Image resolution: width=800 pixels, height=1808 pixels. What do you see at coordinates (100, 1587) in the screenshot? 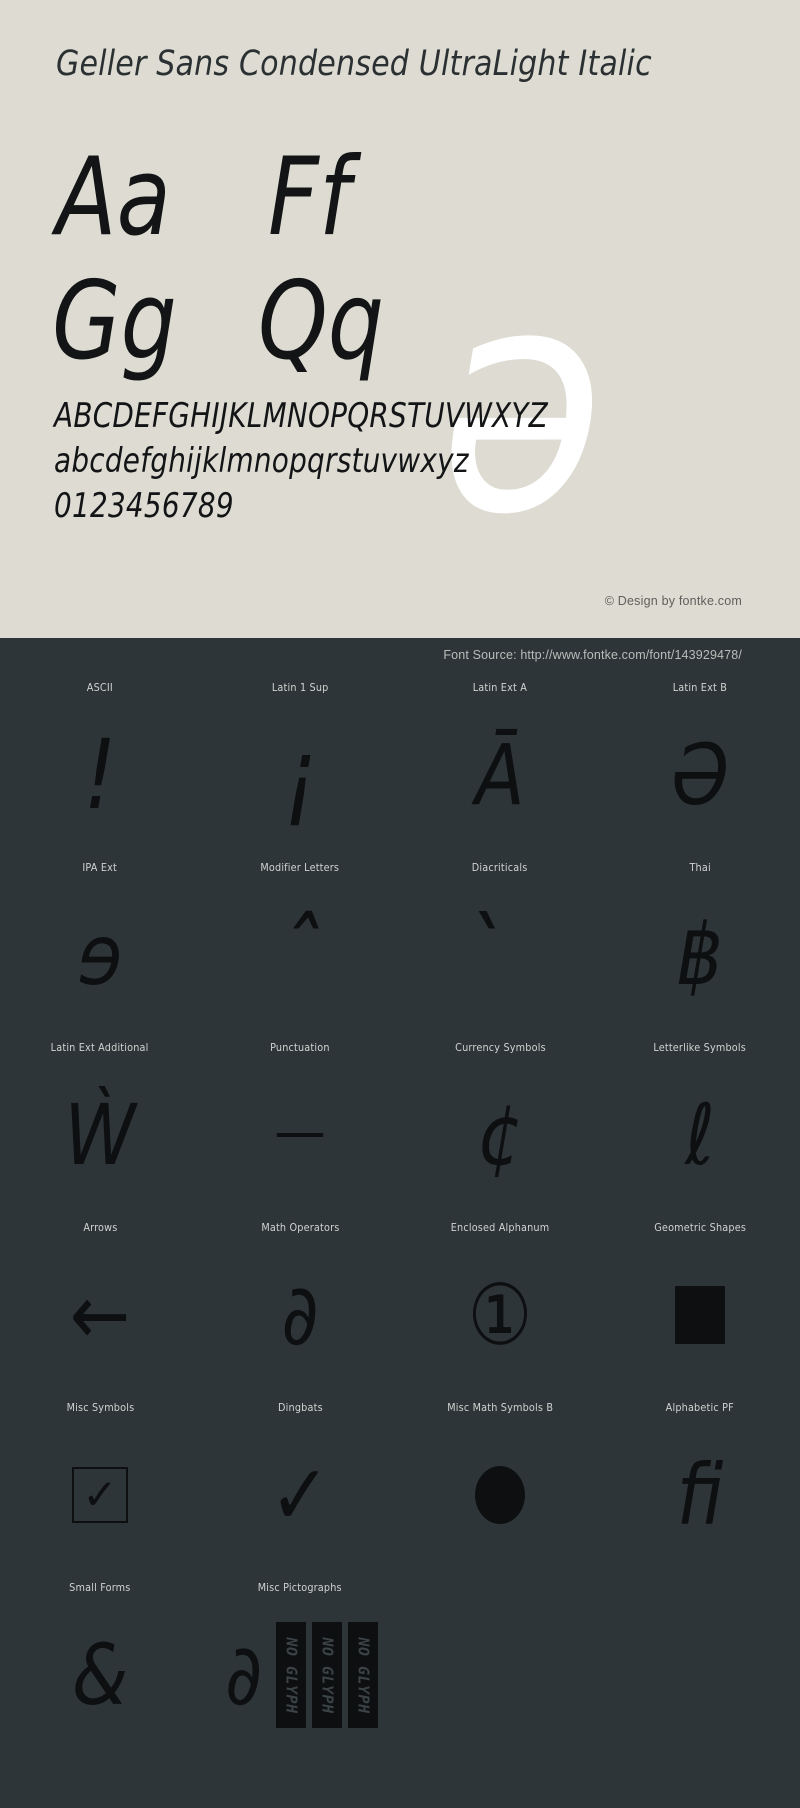
I see `unicode-block-label: Small Forms` at bounding box center [100, 1587].